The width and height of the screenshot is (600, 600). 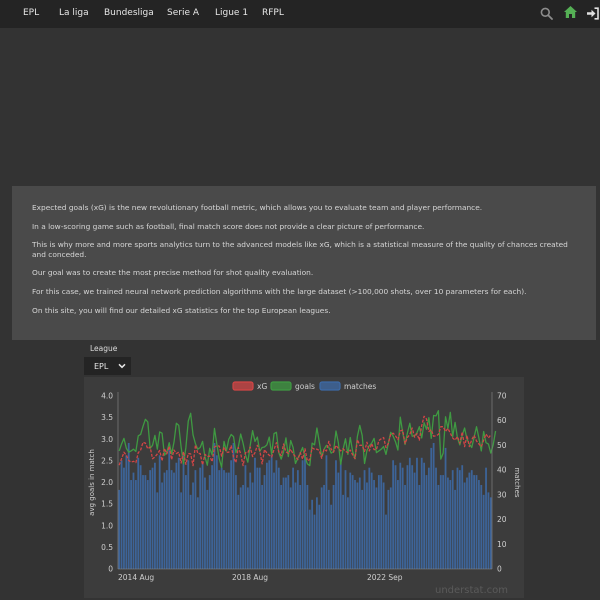 I want to click on league-select: EPL, so click(x=107, y=366).